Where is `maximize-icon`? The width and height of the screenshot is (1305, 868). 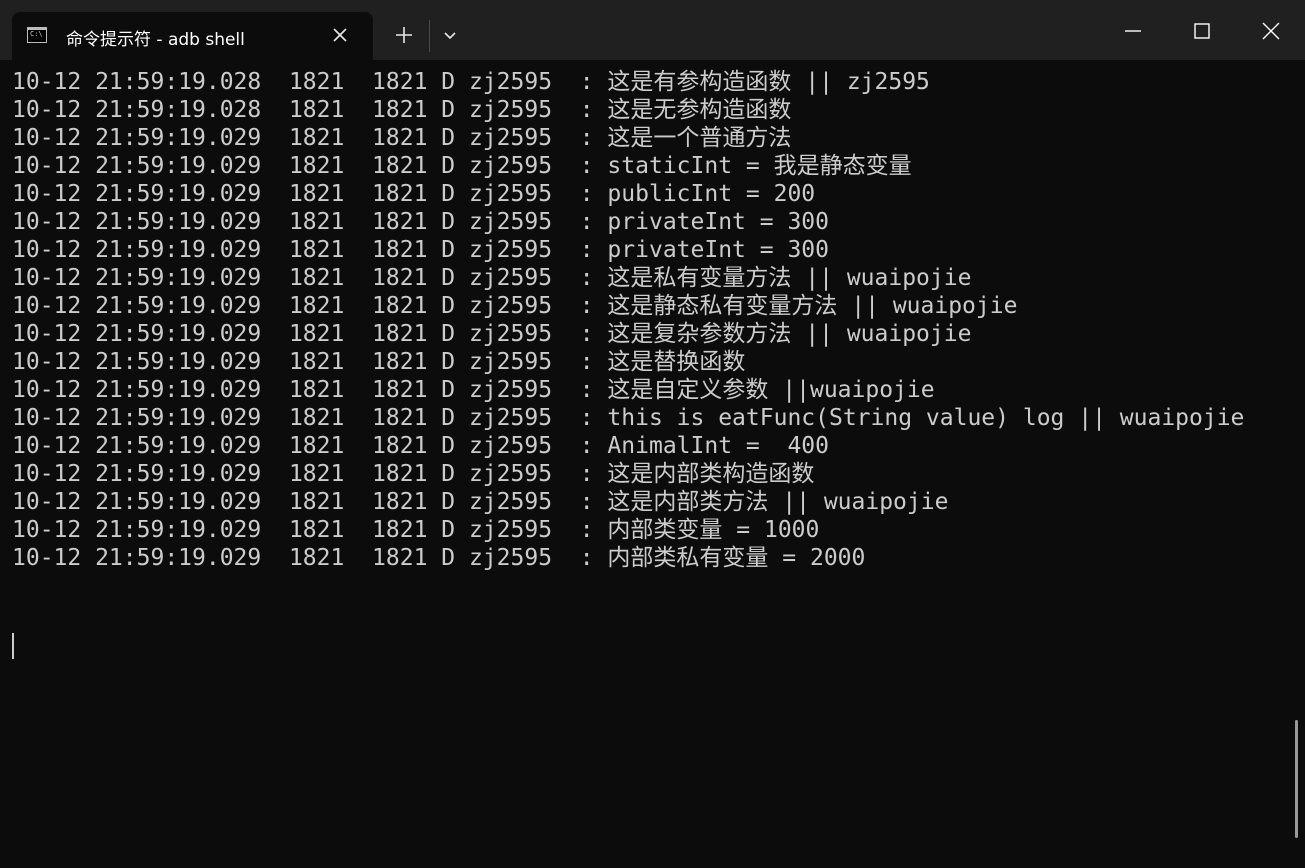 maximize-icon is located at coordinates (1202, 31).